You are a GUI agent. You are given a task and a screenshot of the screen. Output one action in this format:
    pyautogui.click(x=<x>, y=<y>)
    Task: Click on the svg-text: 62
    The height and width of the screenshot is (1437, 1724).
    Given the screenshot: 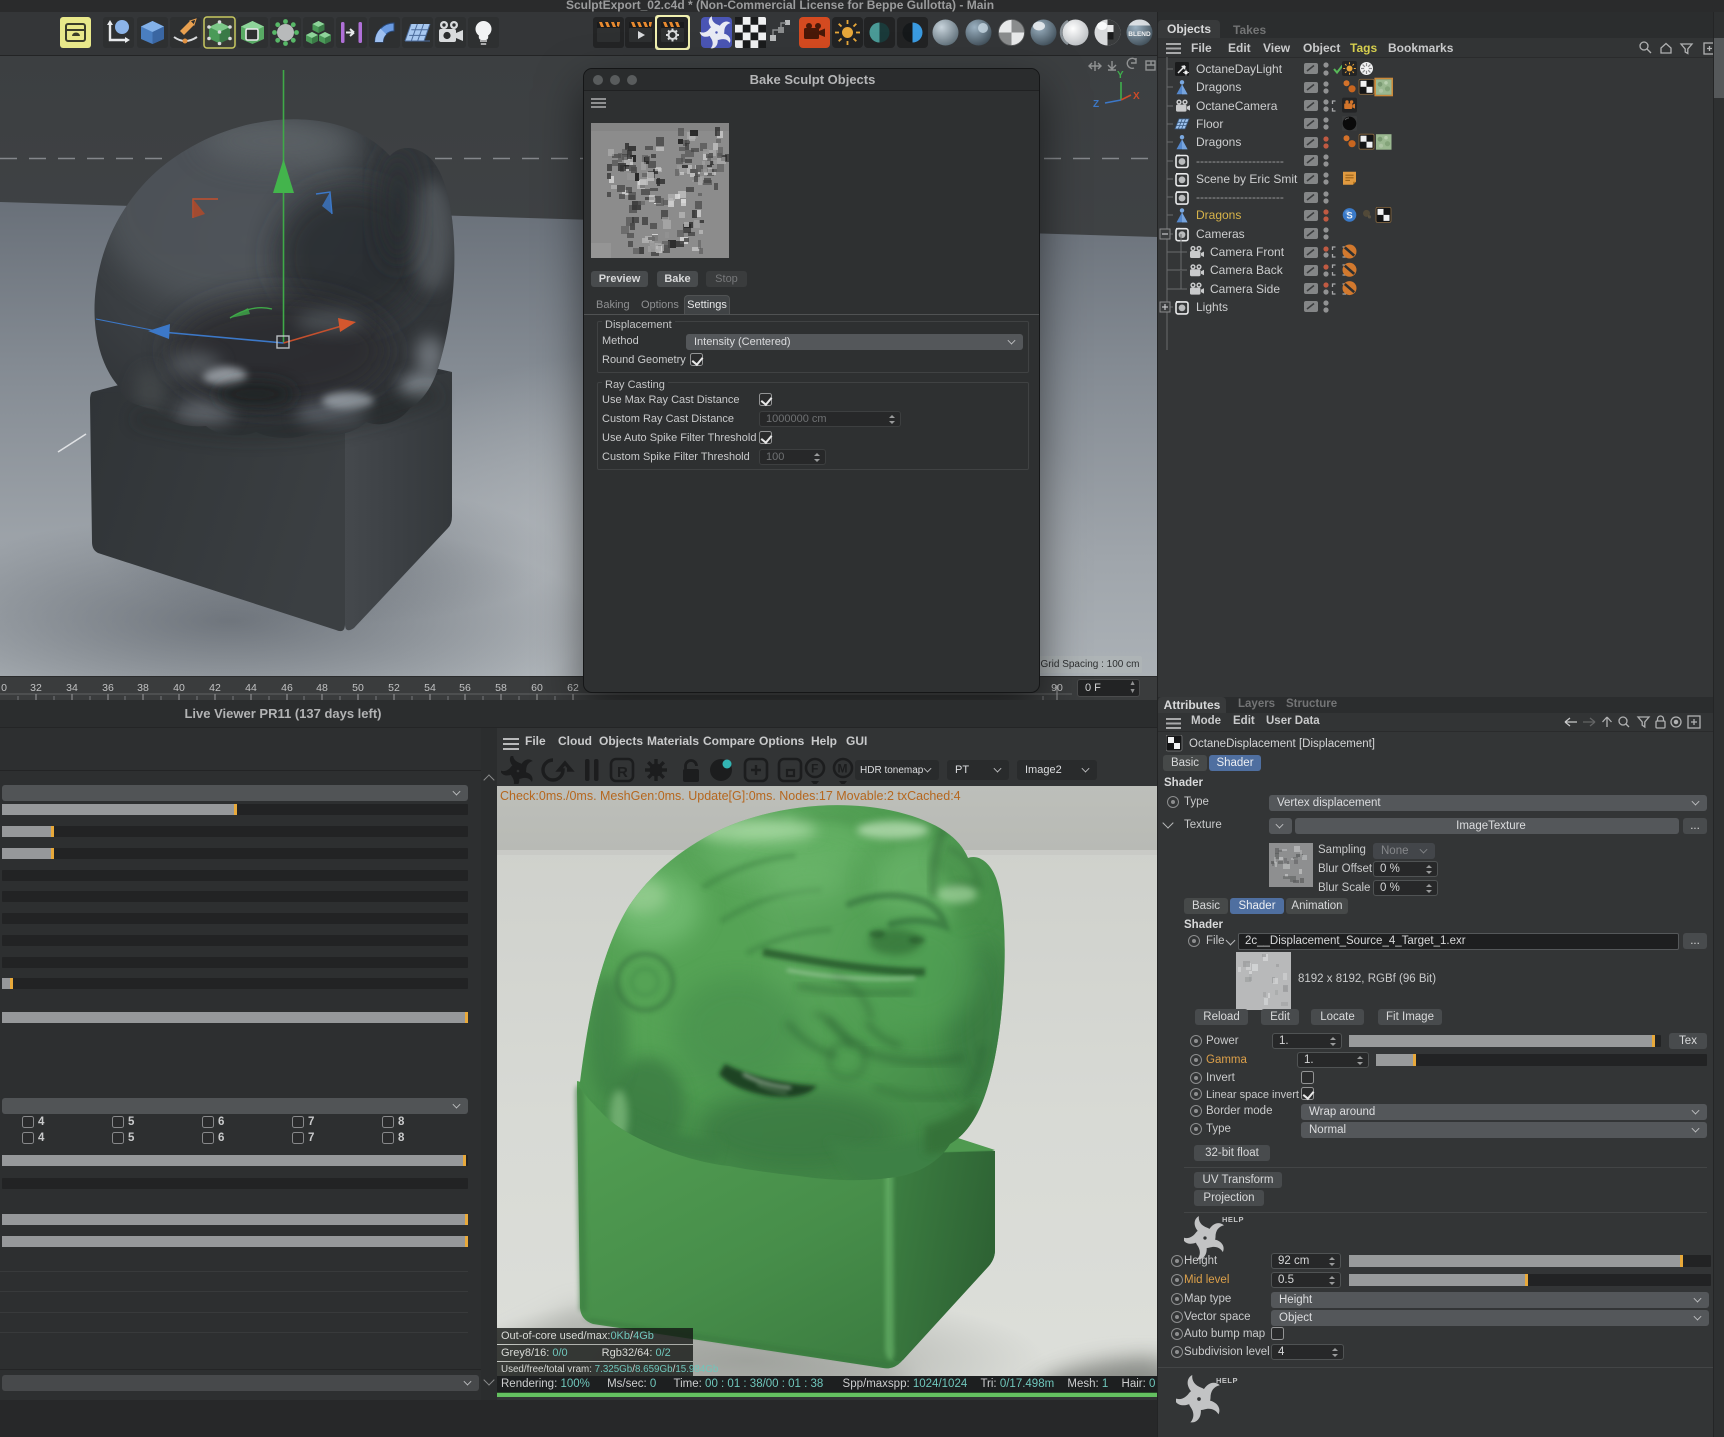 What is the action you would take?
    pyautogui.click(x=573, y=688)
    